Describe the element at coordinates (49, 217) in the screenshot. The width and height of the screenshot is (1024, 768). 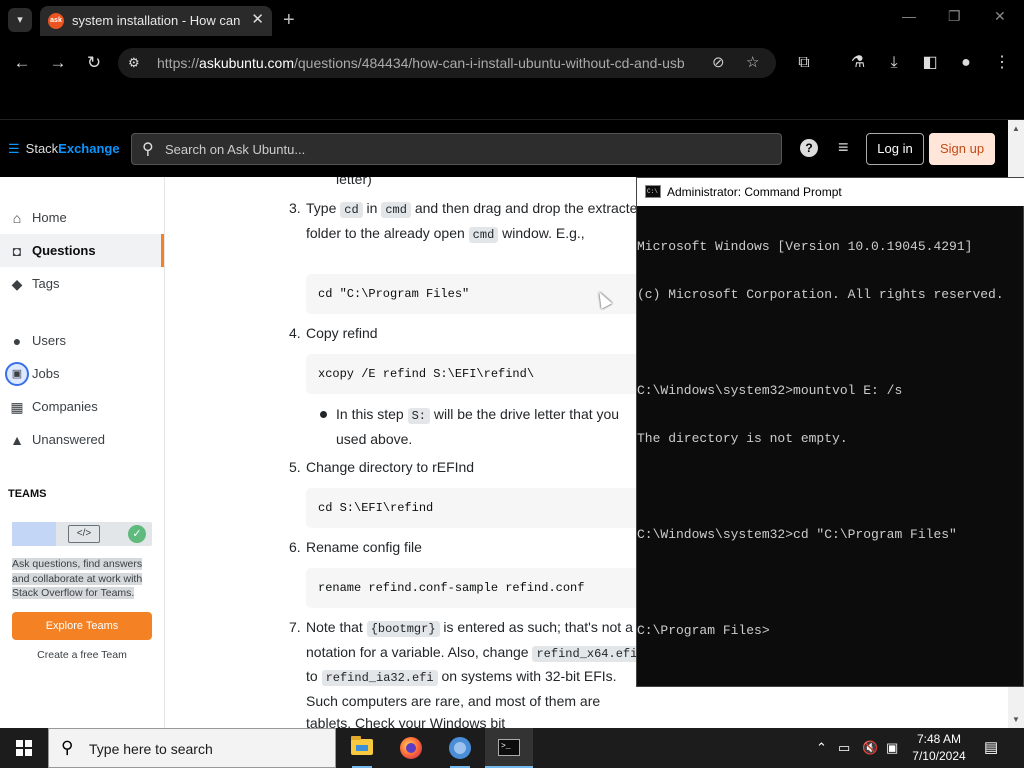
I see `sidebar-item-label: Home` at that location.